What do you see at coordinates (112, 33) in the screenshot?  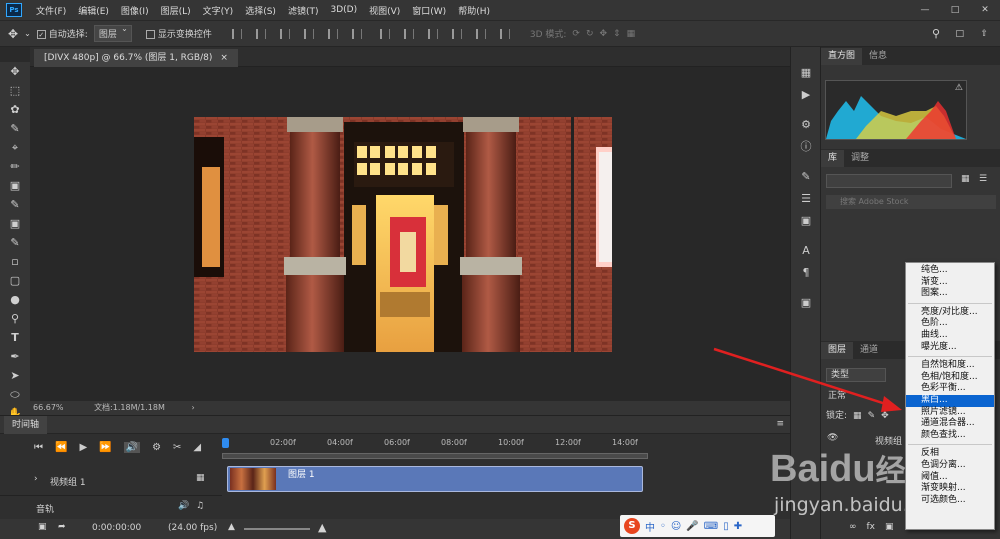 I see `auto-select-dropdown: 图层` at bounding box center [112, 33].